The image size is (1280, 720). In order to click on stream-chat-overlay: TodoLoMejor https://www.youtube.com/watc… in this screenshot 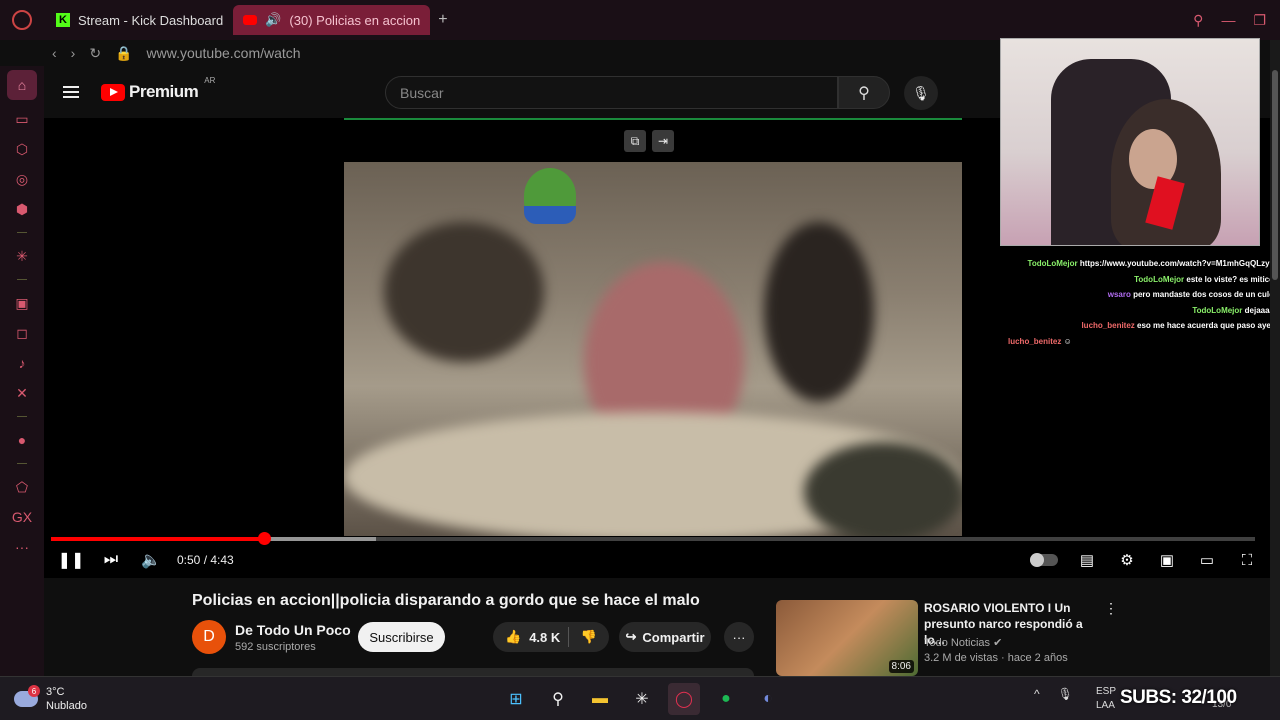, I will do `click(1140, 306)`.